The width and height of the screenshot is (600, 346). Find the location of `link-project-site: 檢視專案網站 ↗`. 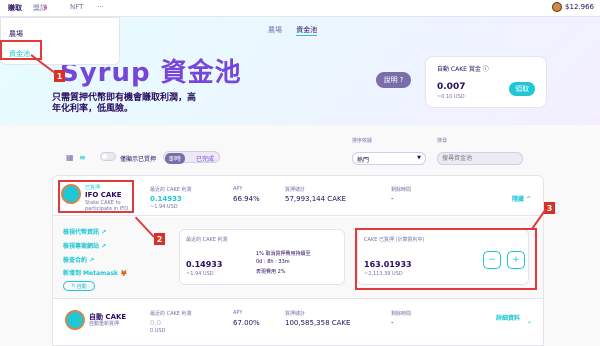

link-project-site: 檢視專案網站 ↗ is located at coordinates (84, 245).